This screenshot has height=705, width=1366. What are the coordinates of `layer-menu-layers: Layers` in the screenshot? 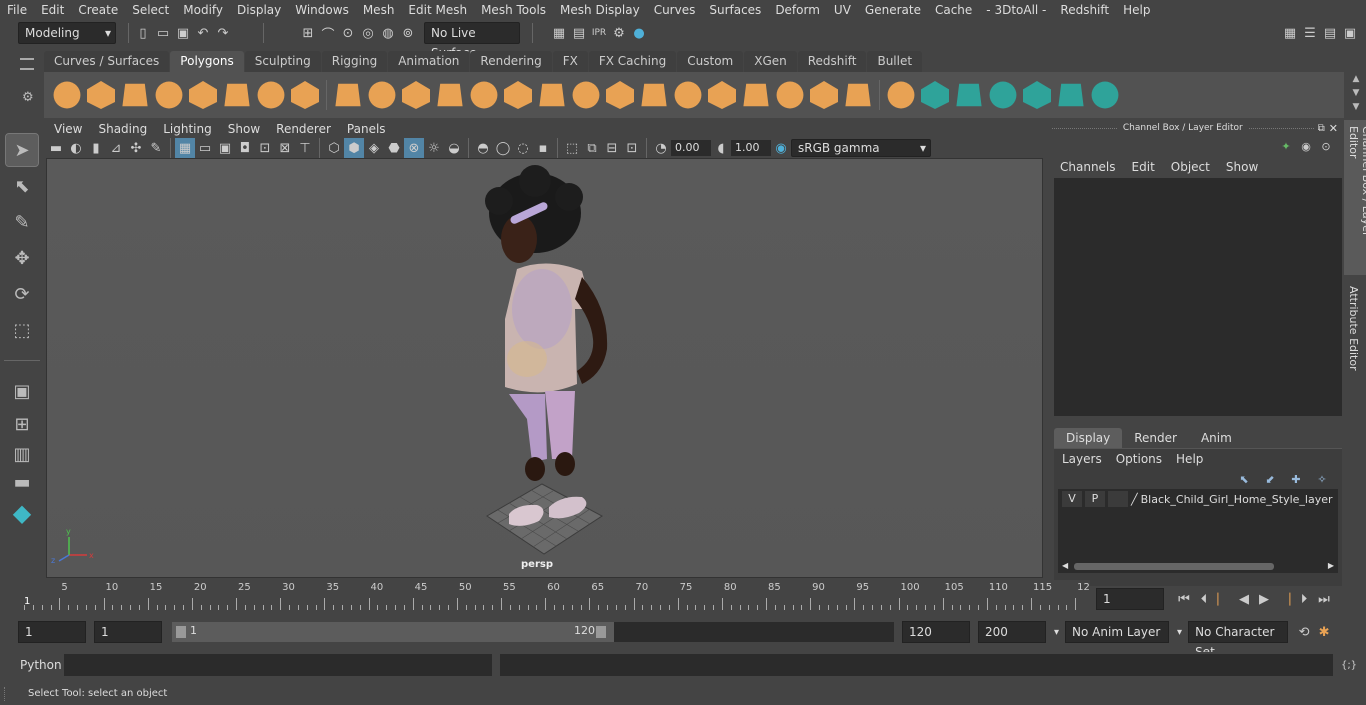 It's located at (1082, 459).